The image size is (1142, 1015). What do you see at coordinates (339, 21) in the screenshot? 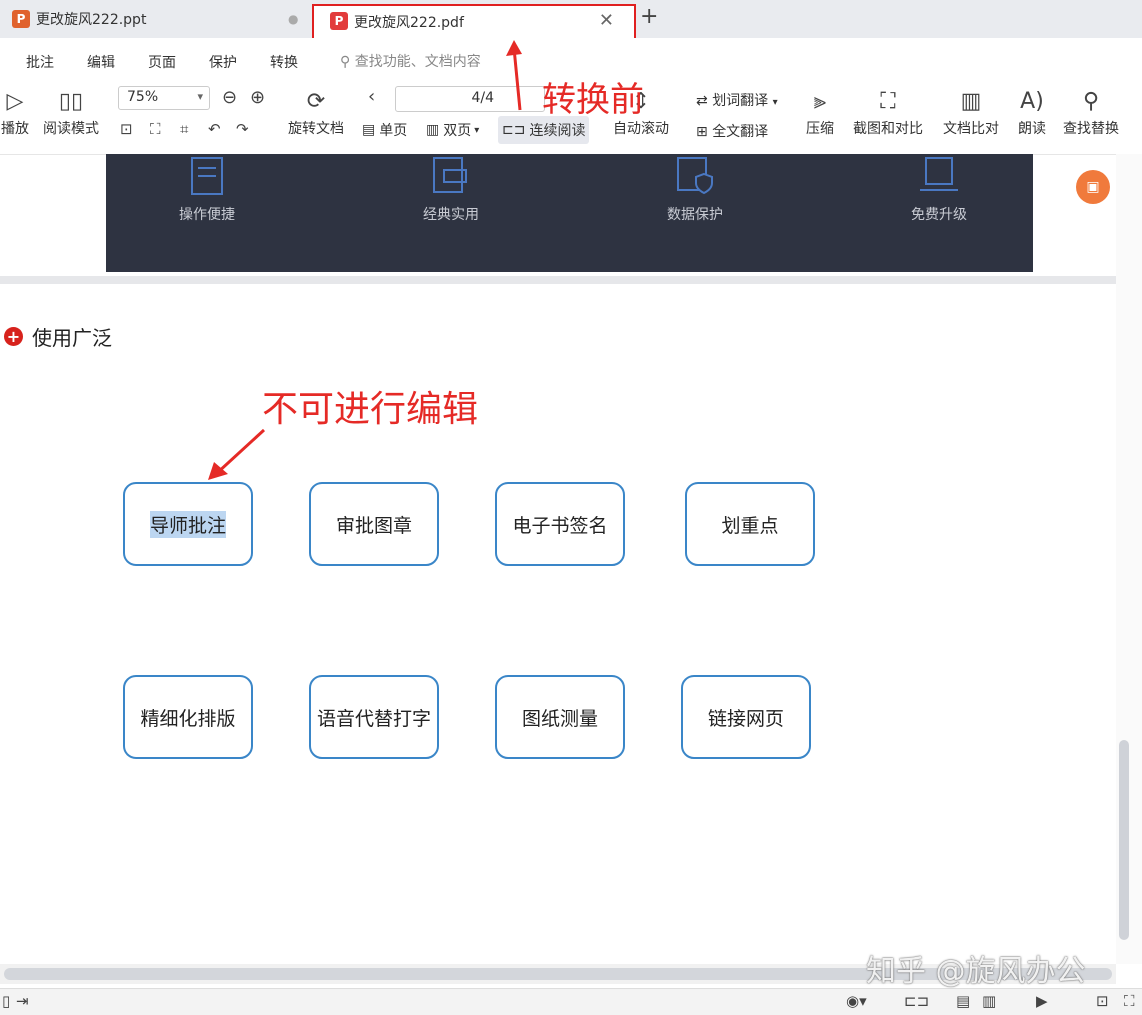
I see `pdf-file-icon: P` at bounding box center [339, 21].